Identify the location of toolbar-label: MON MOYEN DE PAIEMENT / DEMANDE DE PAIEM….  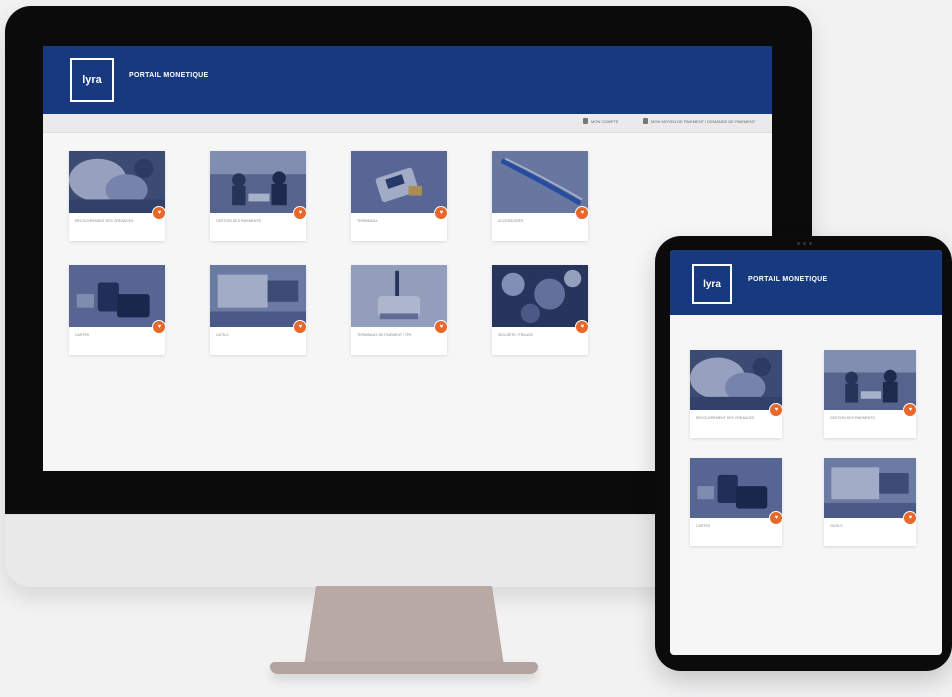
(703, 121).